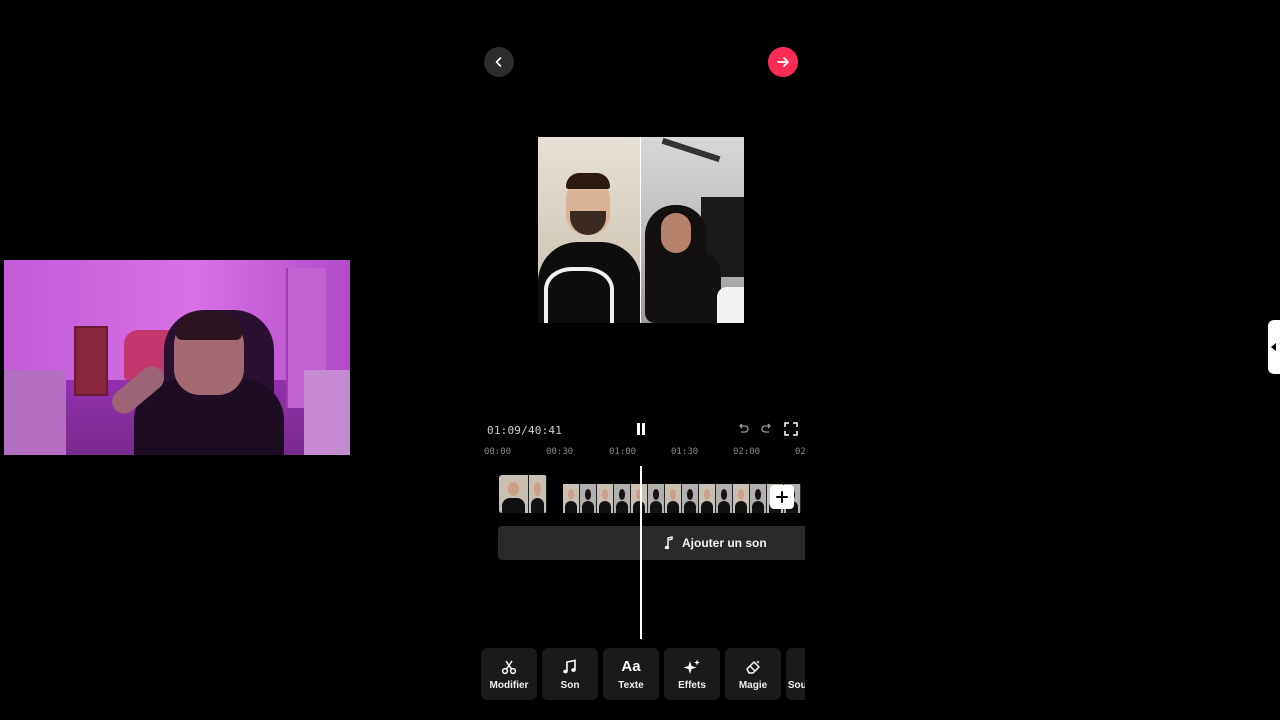  Describe the element at coordinates (509, 685) in the screenshot. I see `tool-label: Modifier` at that location.